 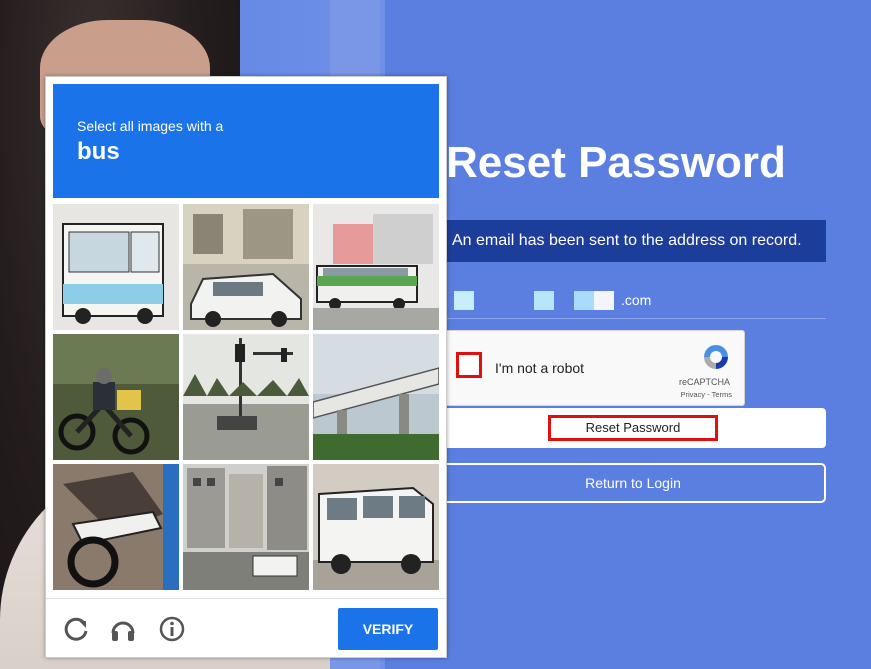 What do you see at coordinates (98, 151) in the screenshot?
I see `challenge-target: bus` at bounding box center [98, 151].